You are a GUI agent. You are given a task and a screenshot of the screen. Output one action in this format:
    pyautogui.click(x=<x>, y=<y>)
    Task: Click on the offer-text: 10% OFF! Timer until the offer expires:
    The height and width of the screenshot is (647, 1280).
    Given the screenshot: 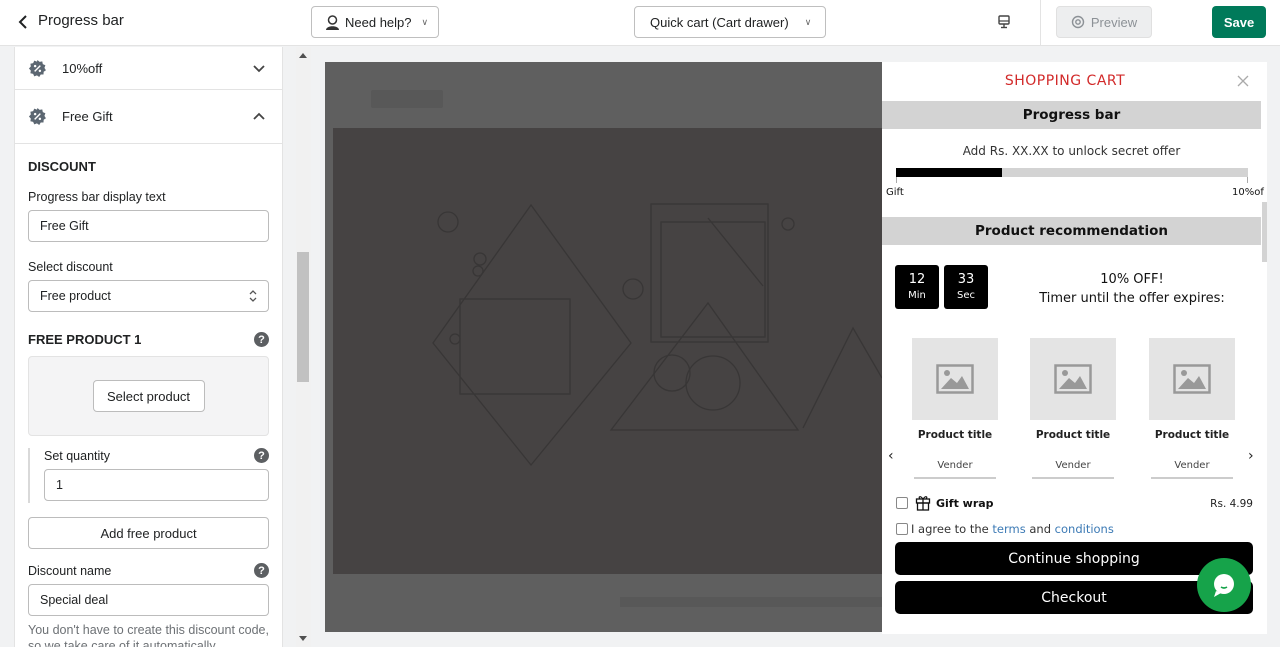 What is the action you would take?
    pyautogui.click(x=1132, y=289)
    